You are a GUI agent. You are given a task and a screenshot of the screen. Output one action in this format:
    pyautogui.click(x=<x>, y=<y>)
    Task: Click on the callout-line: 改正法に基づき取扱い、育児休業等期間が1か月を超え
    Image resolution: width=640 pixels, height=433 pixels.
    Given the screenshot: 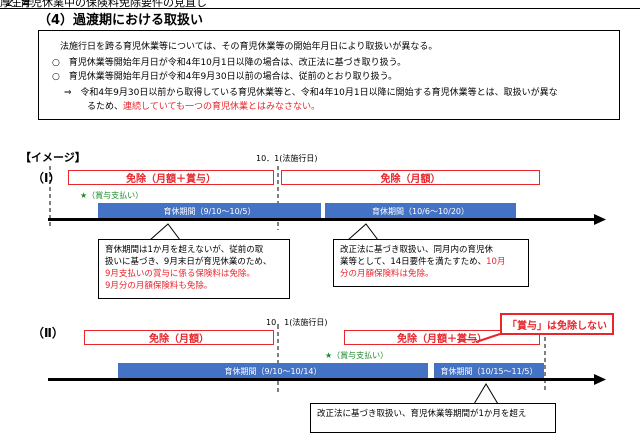 What is the action you would take?
    pyautogui.click(x=422, y=414)
    